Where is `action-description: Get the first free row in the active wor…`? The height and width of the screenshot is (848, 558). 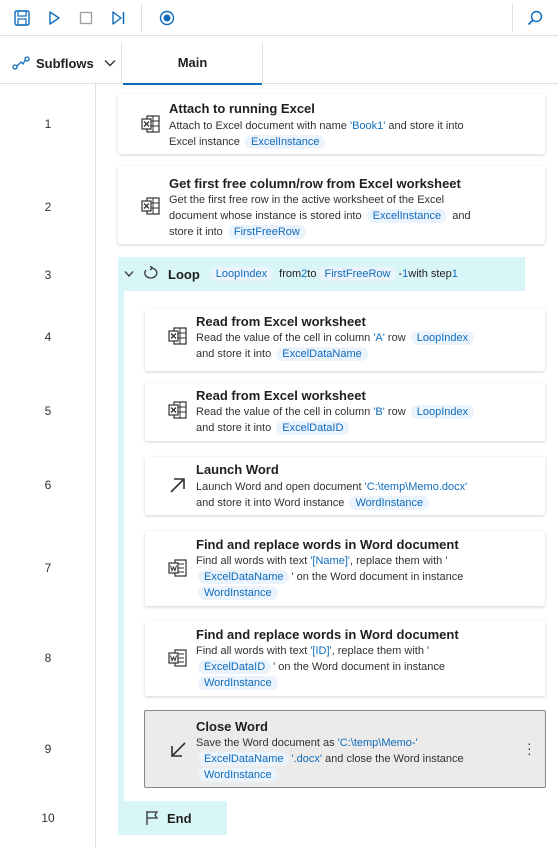 action-description: Get the first free row in the active wor… is located at coordinates (320, 216).